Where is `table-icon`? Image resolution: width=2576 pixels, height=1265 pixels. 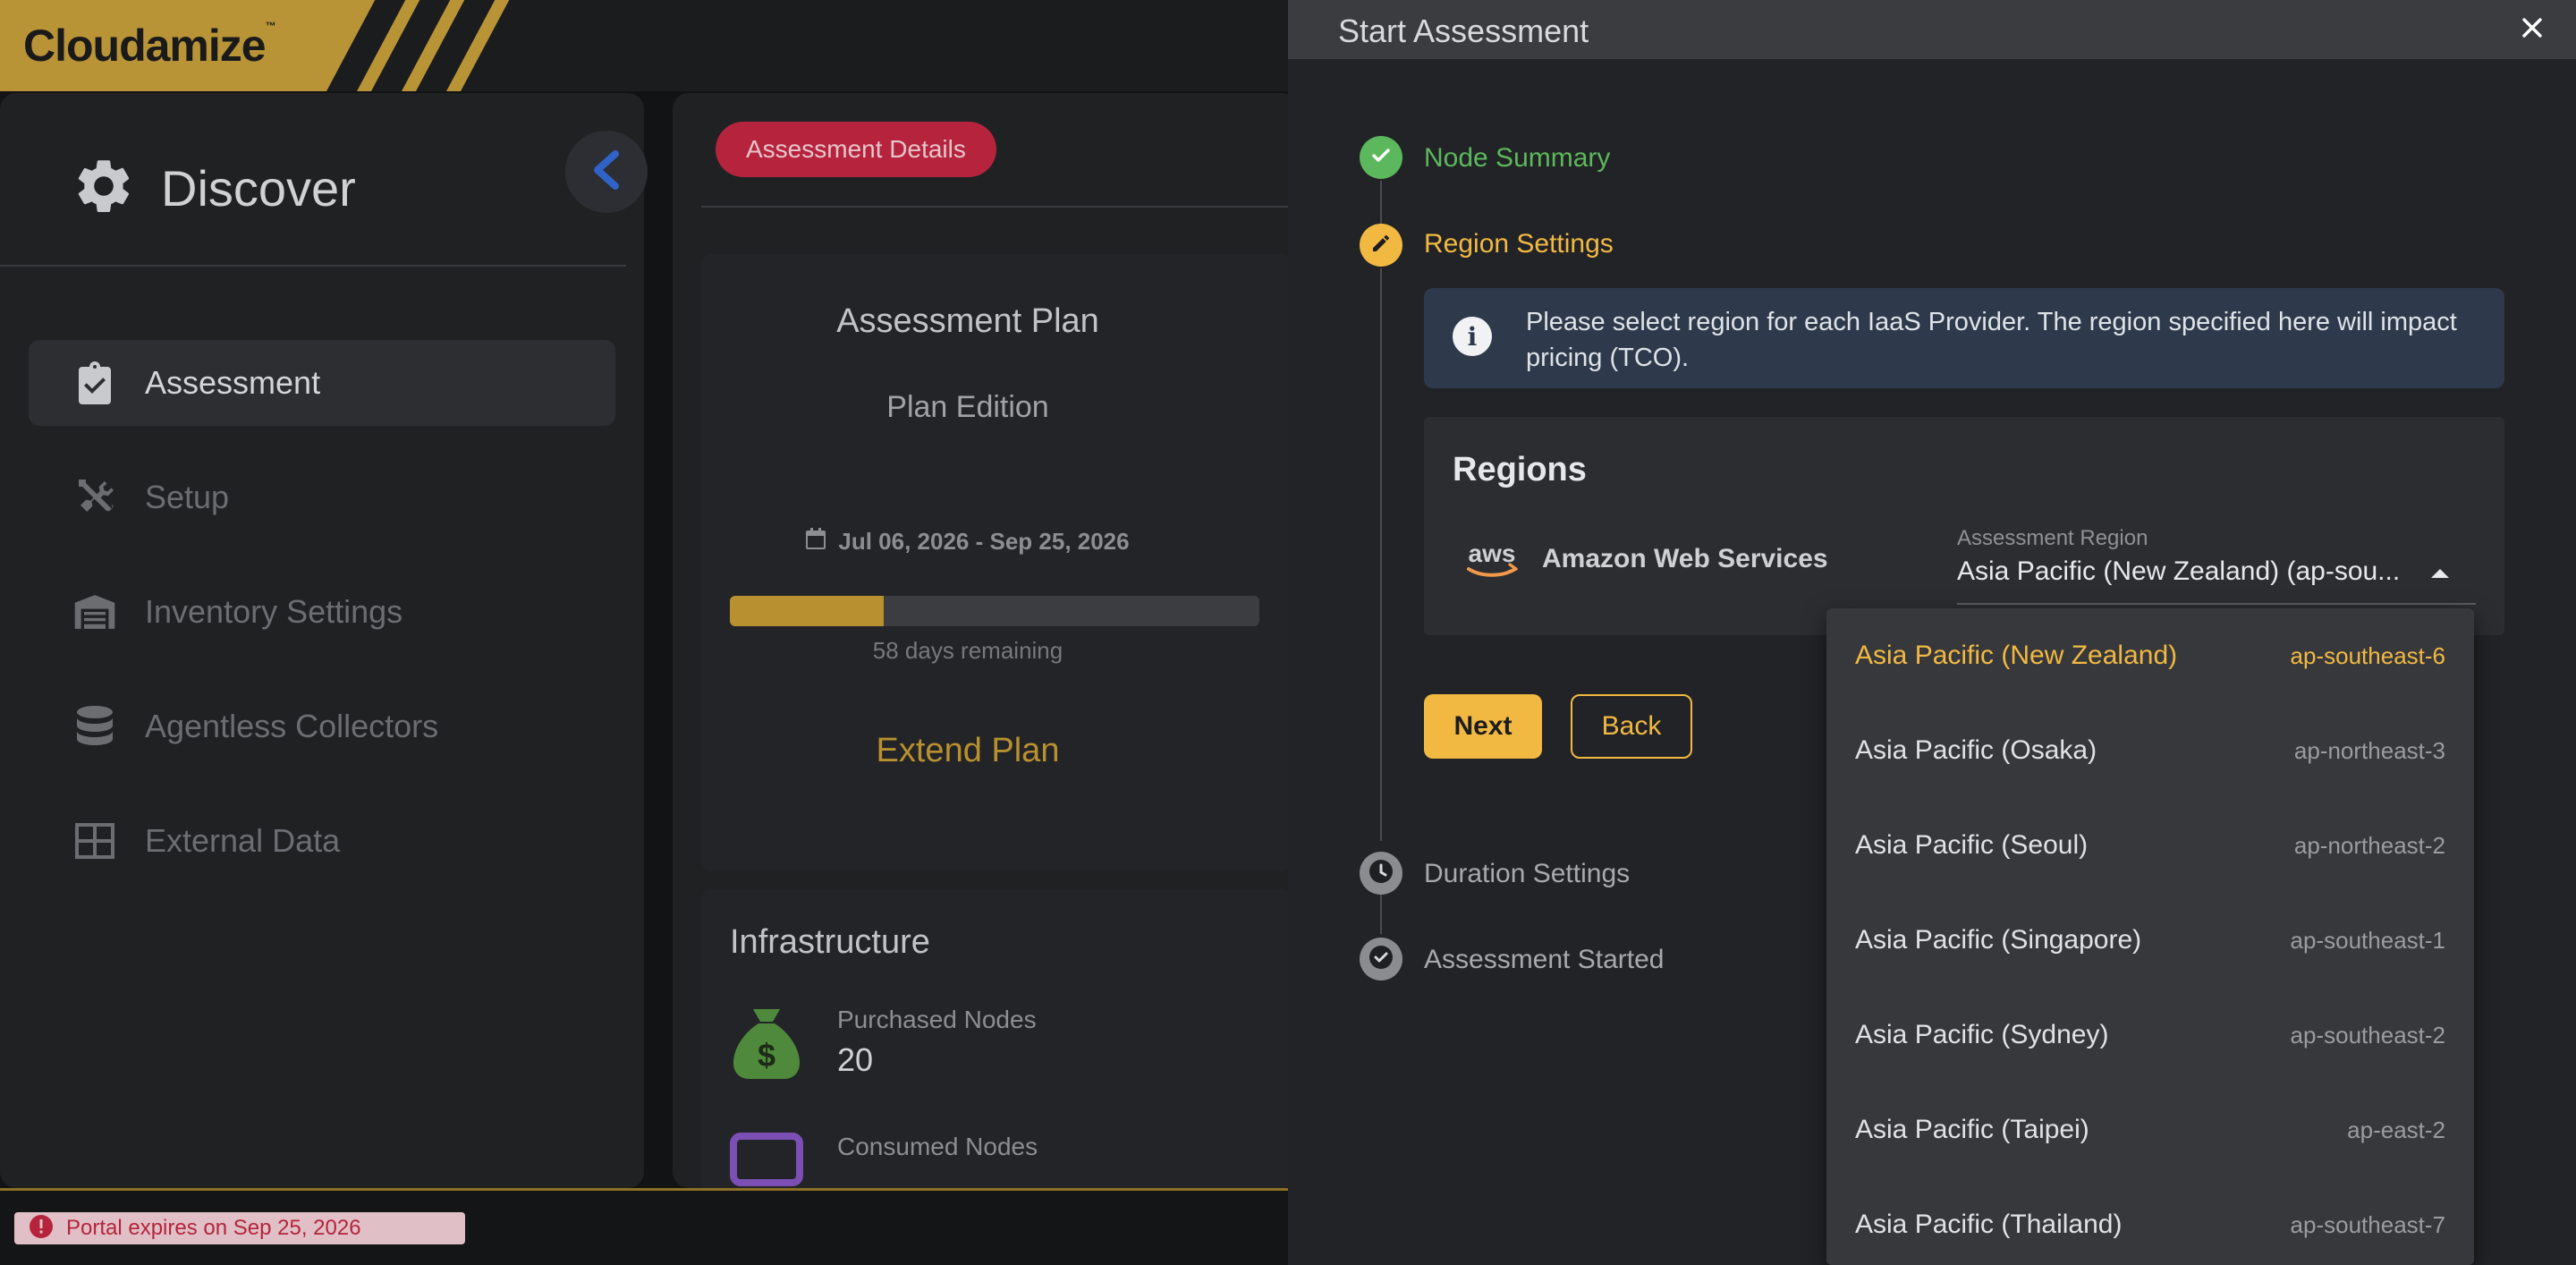 table-icon is located at coordinates (94, 840).